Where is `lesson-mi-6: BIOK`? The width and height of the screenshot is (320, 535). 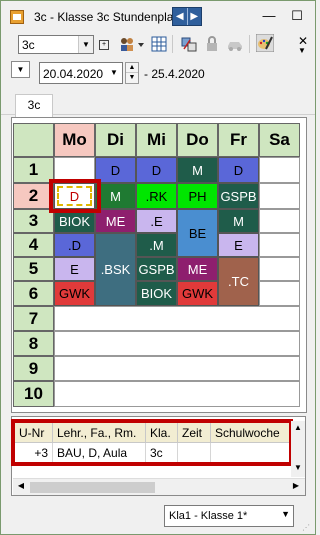
lesson-mi-6: BIOK is located at coordinates (156, 293).